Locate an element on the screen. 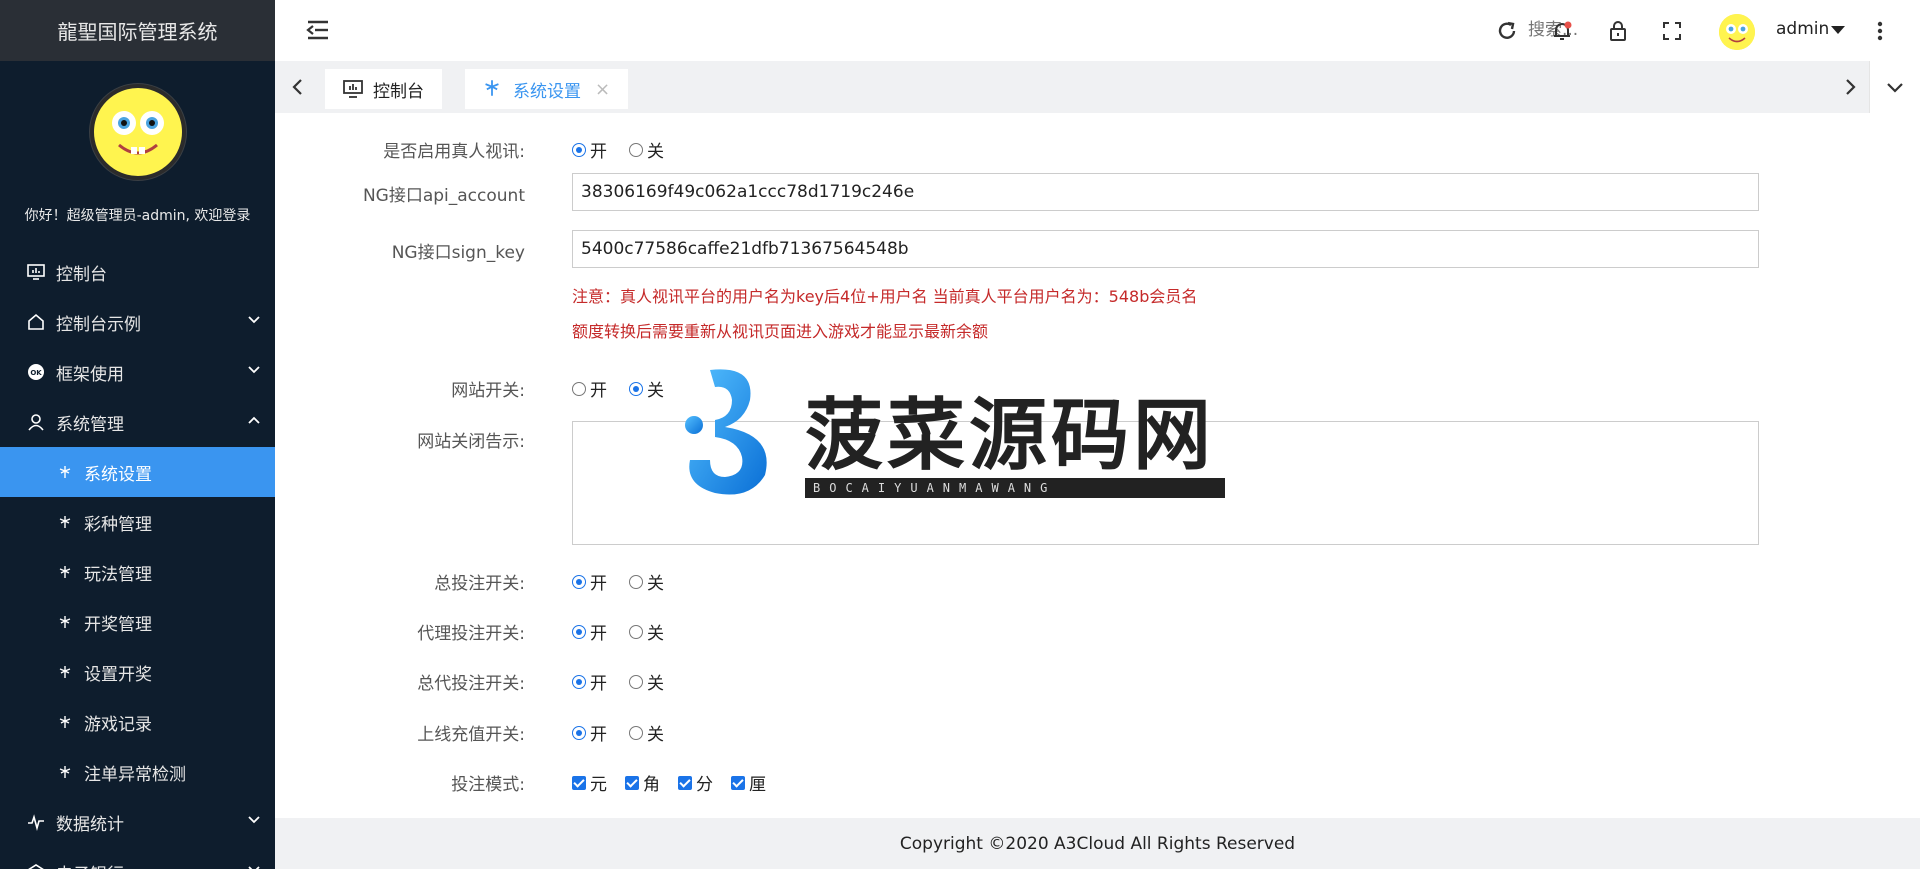 This screenshot has height=869, width=1920. site-switch-radio-group: 开 关 is located at coordinates (618, 388).